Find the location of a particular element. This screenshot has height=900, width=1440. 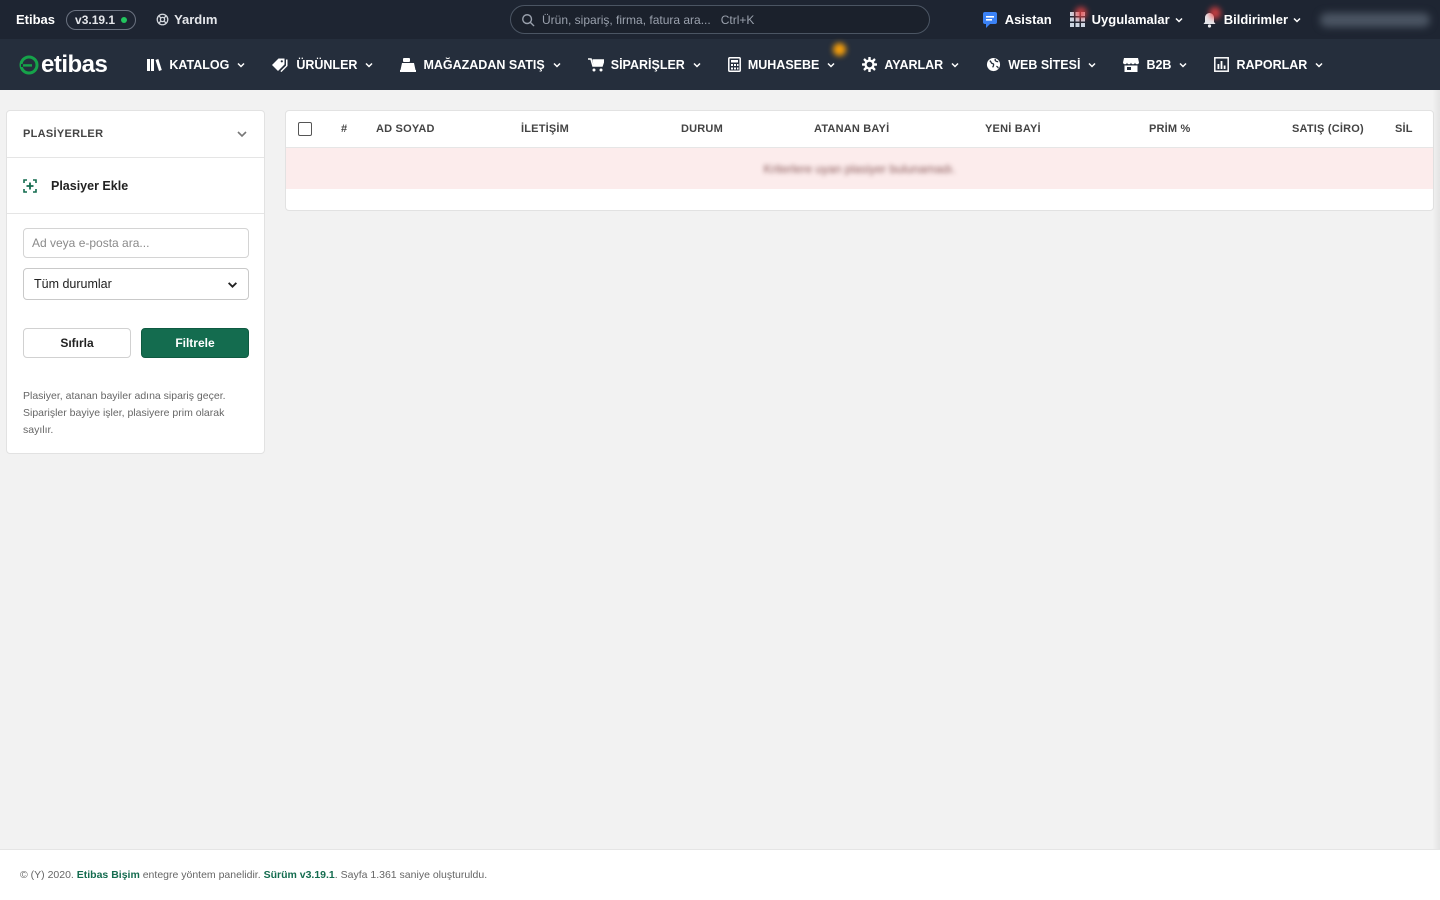

col-new-dealer: YENİ BAYİ is located at coordinates (1013, 129).